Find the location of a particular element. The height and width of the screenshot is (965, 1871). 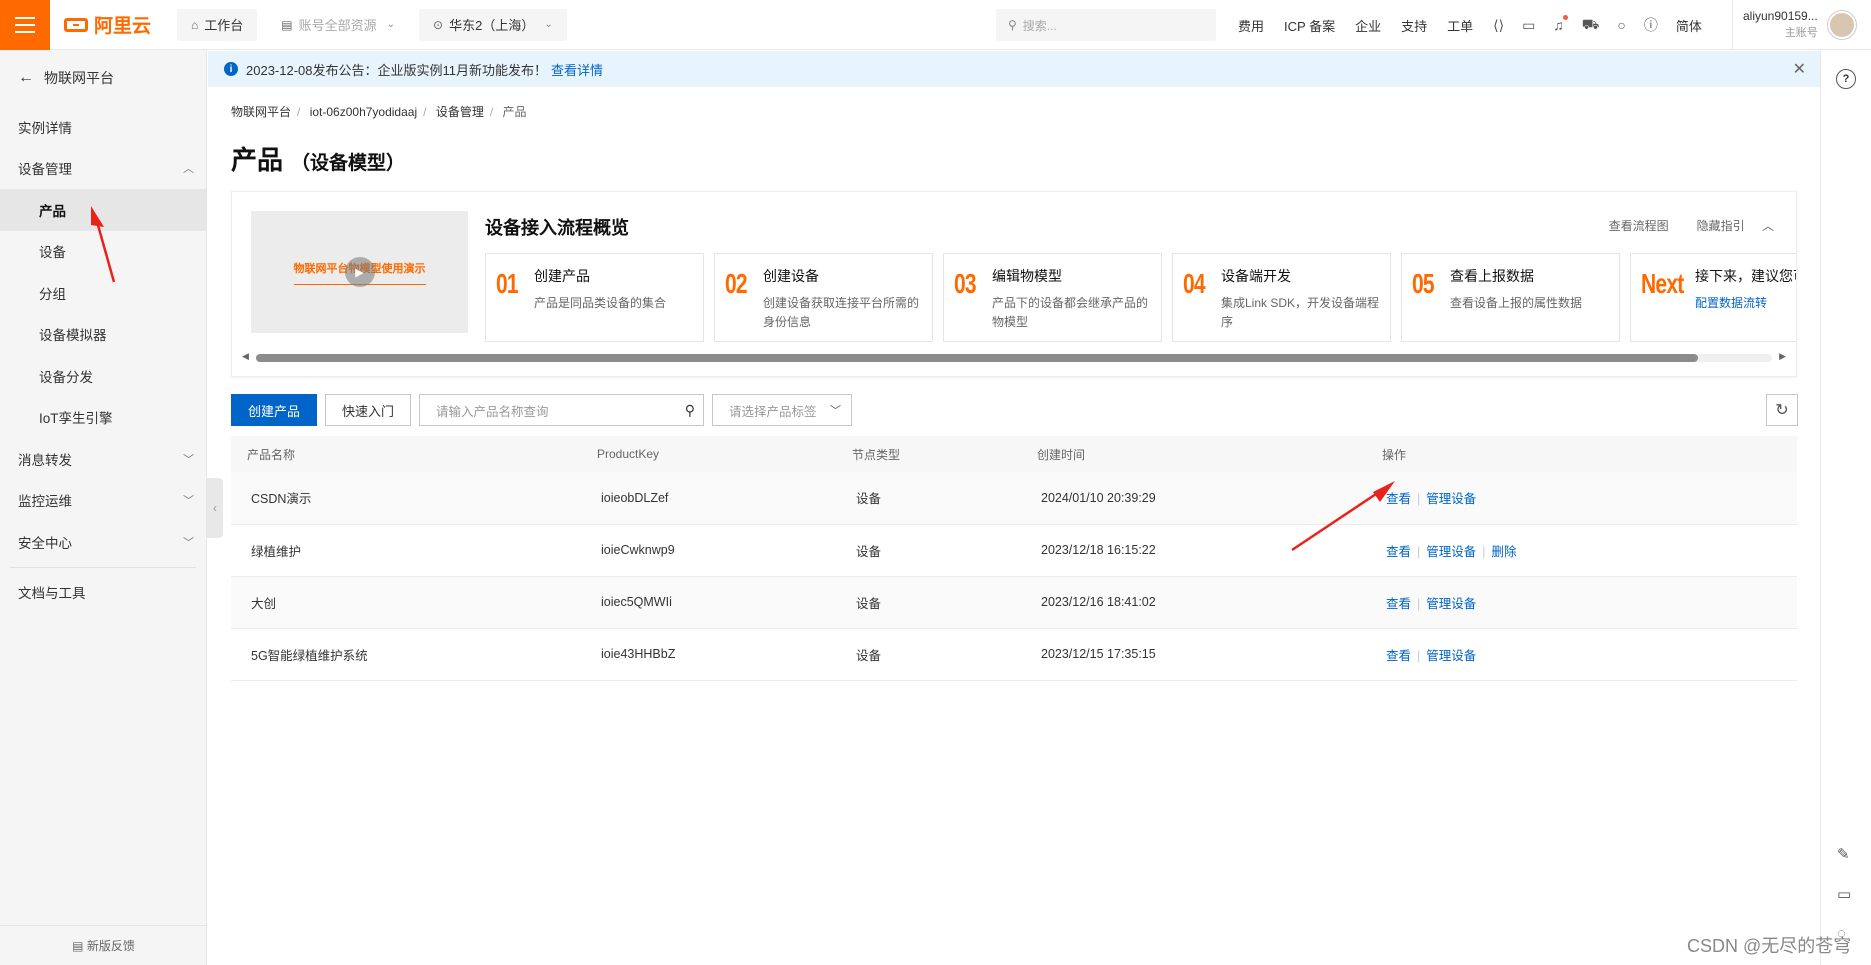

created-time: 2023/12/18 16:15:22 is located at coordinates (1193, 550).